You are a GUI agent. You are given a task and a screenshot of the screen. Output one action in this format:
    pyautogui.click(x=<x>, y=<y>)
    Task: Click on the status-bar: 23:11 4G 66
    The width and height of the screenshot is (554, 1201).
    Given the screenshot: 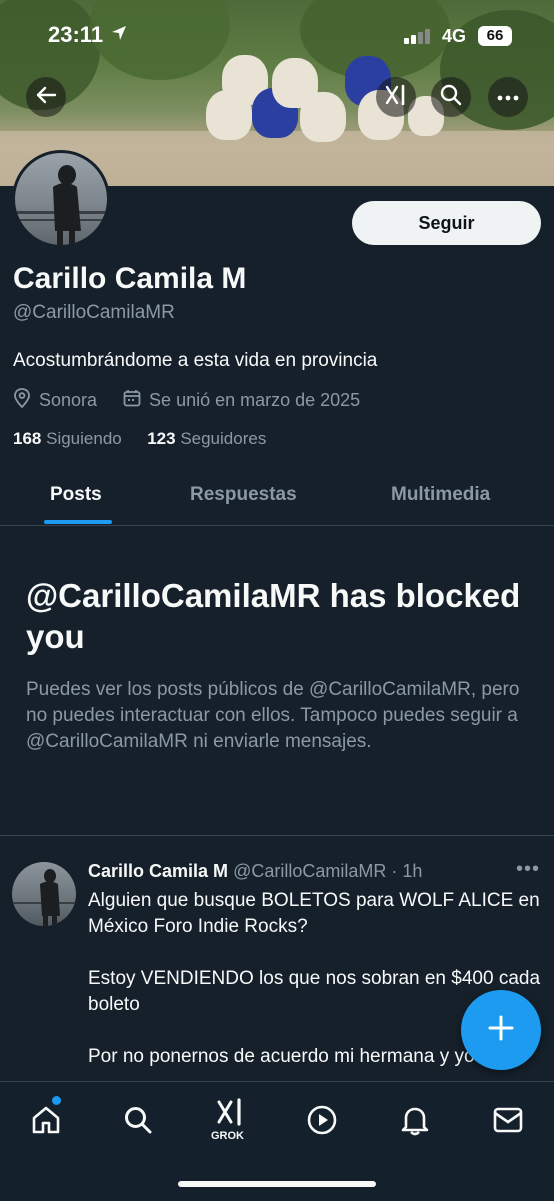 What is the action you would take?
    pyautogui.click(x=277, y=36)
    